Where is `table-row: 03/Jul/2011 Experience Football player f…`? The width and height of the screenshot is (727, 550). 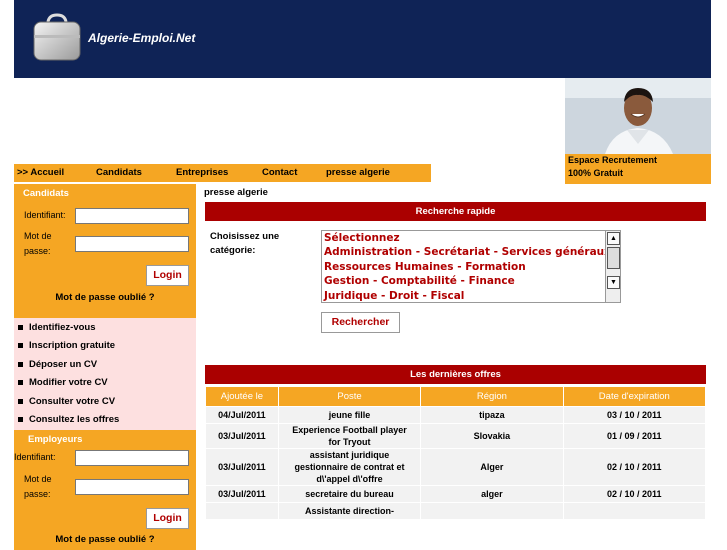
table-row: 03/Jul/2011 Experience Football player f… is located at coordinates (455, 436).